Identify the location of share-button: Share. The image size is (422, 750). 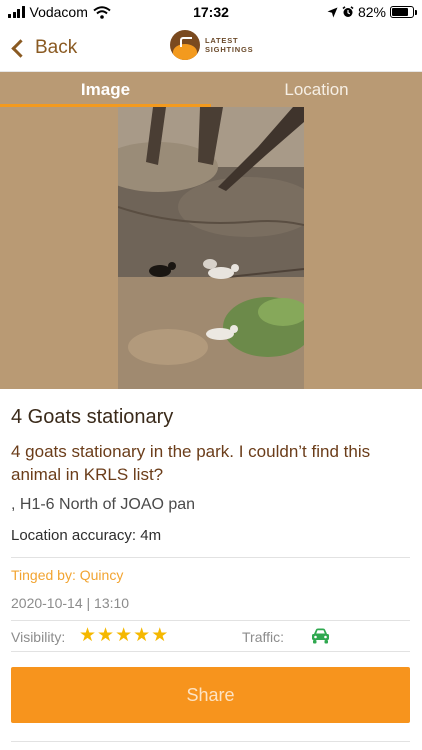
(210, 695).